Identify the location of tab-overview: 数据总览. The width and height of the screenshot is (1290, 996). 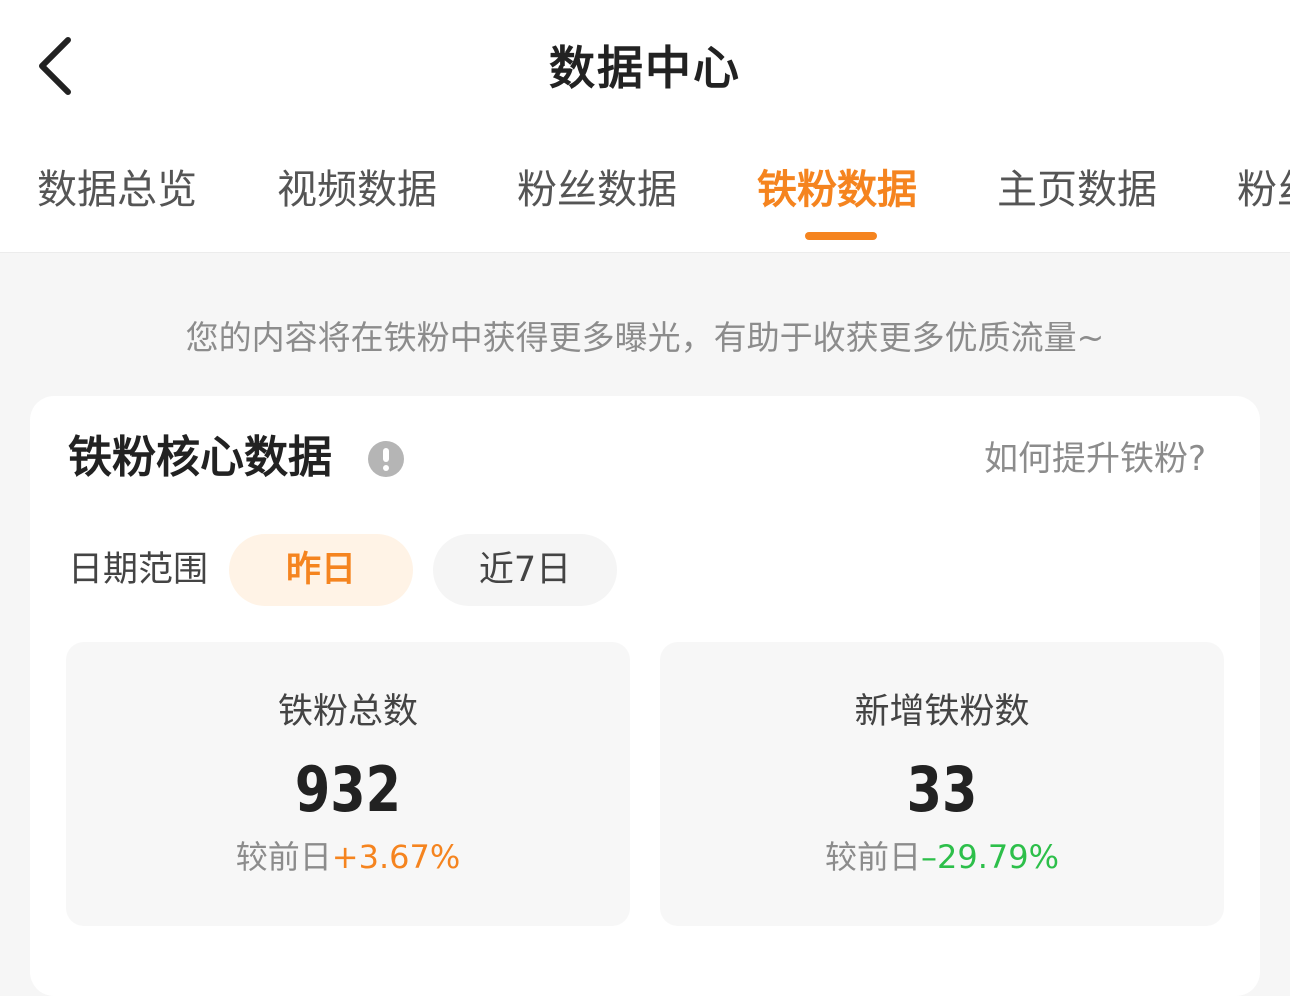
(117, 190).